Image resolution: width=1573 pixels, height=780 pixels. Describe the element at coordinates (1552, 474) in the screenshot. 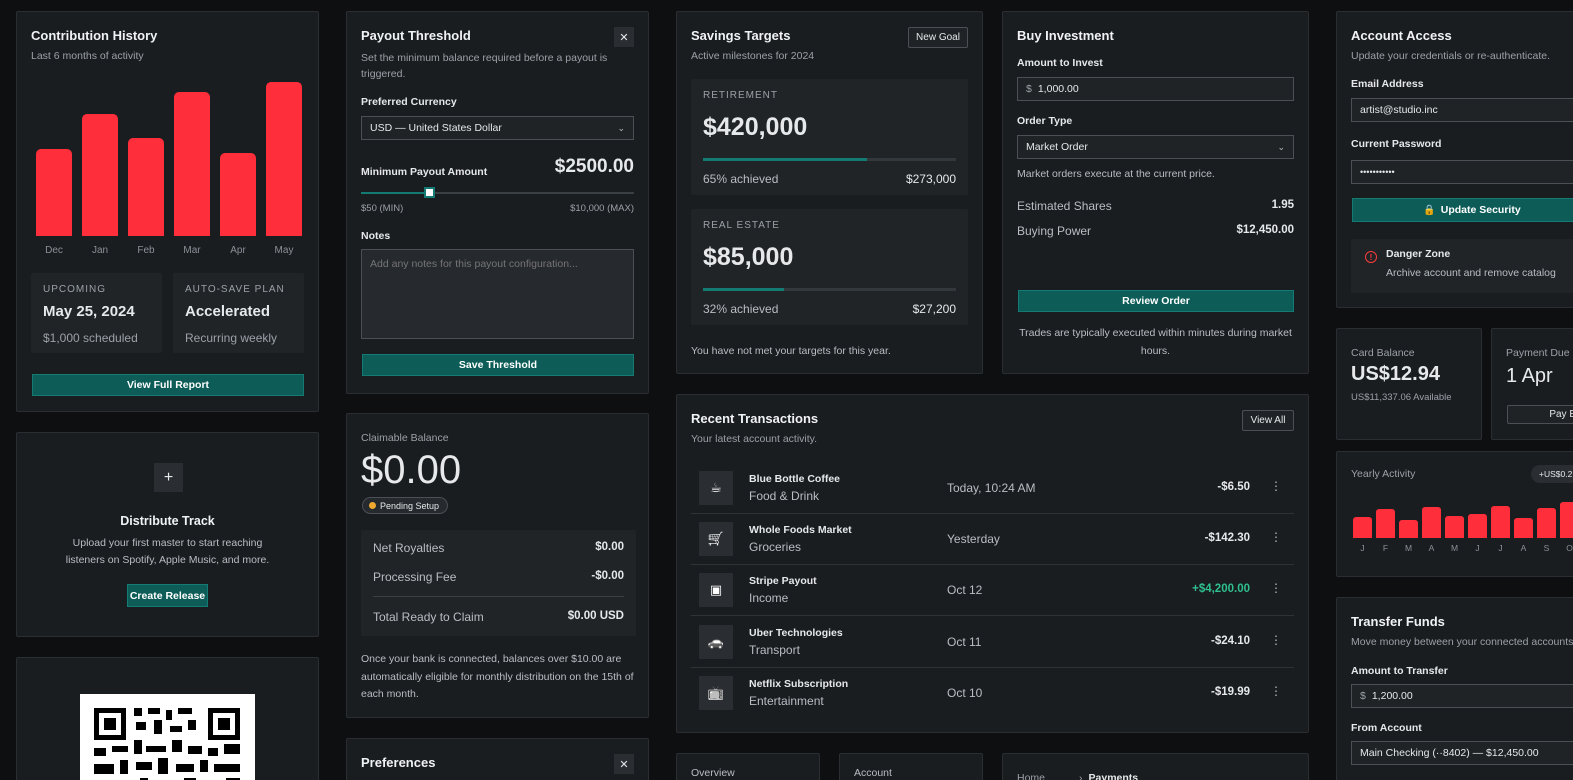

I see `yearly-badge: +US$0.2` at that location.